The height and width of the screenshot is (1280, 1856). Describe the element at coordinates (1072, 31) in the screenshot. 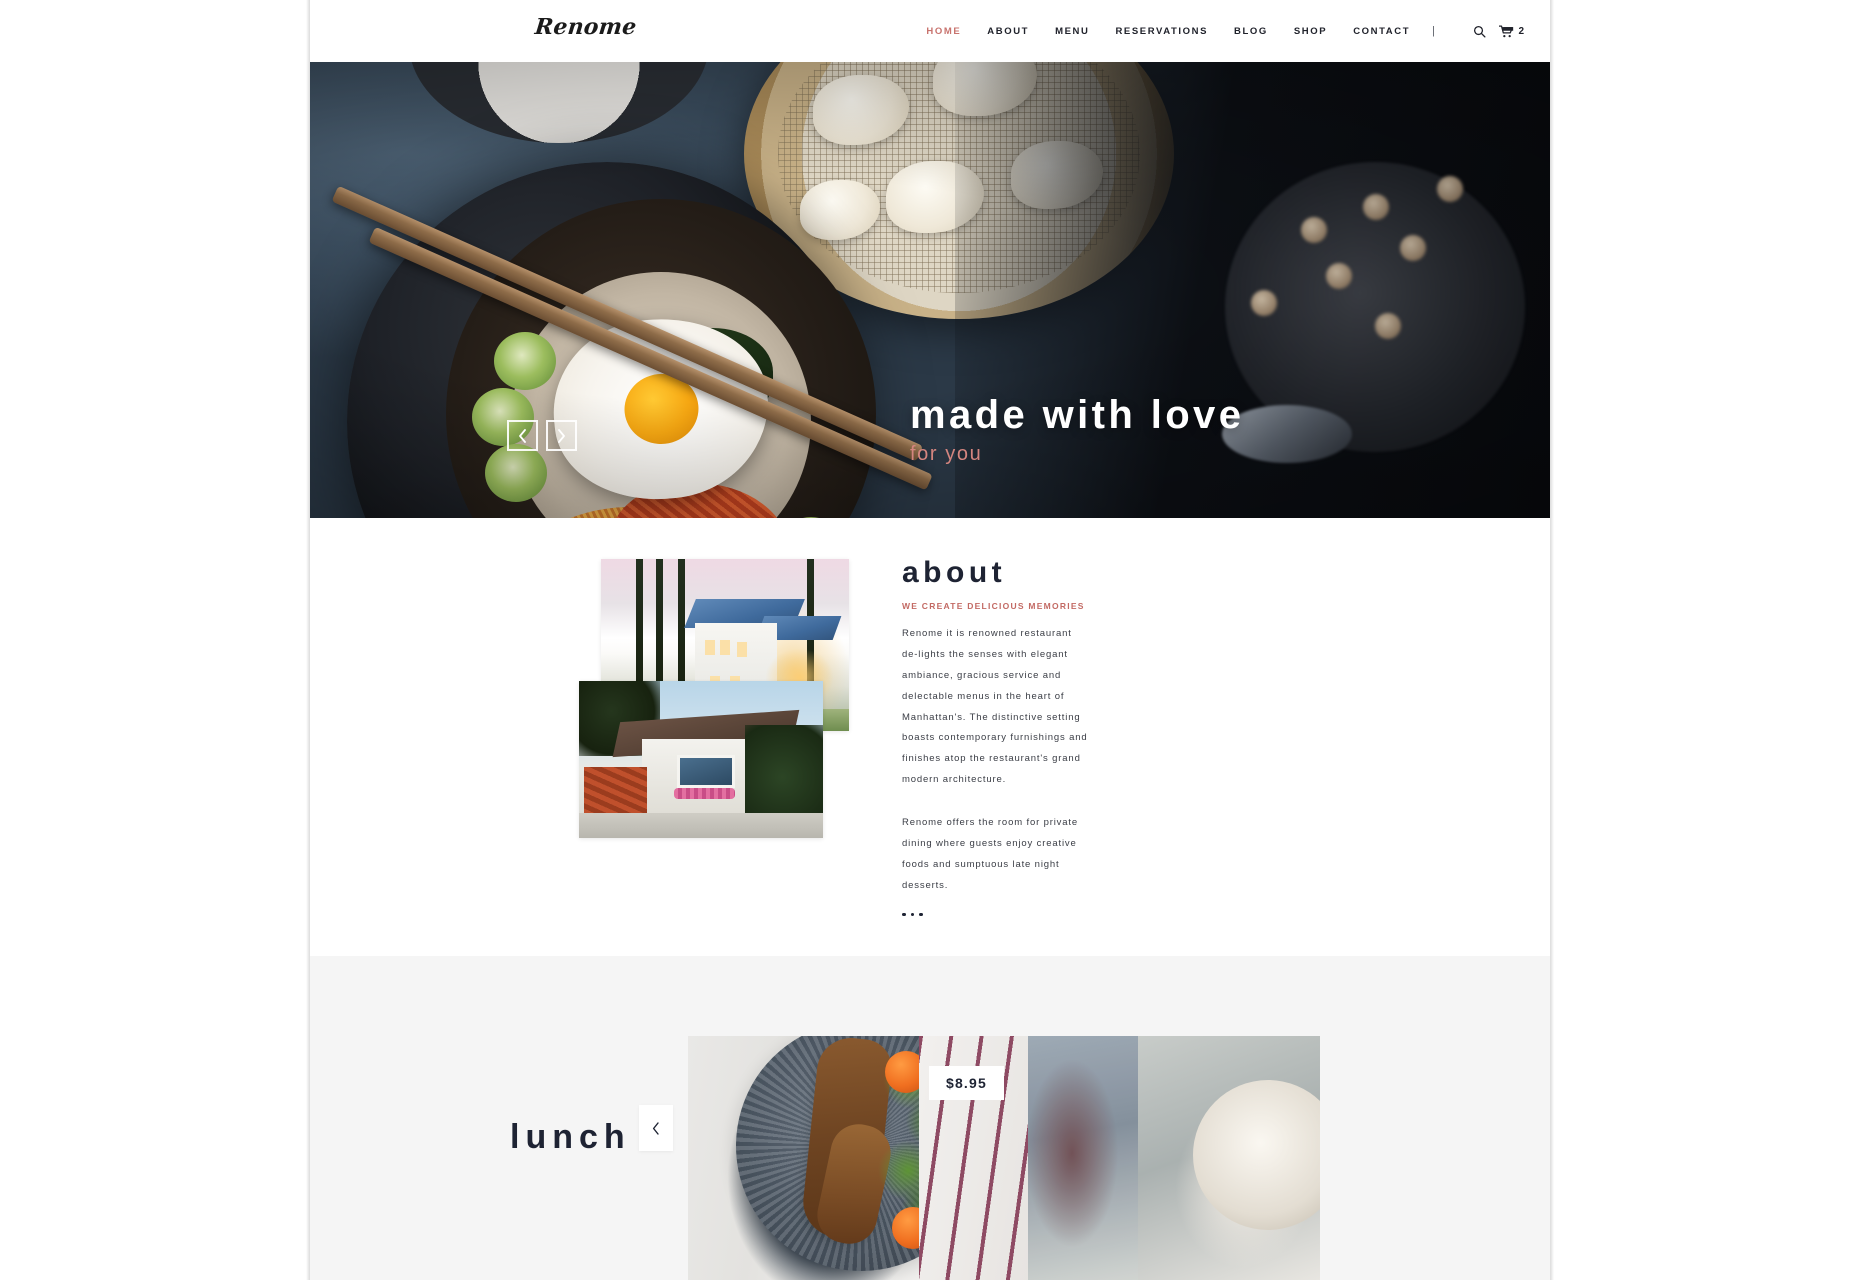

I see `nav-item-menu: MENU` at that location.